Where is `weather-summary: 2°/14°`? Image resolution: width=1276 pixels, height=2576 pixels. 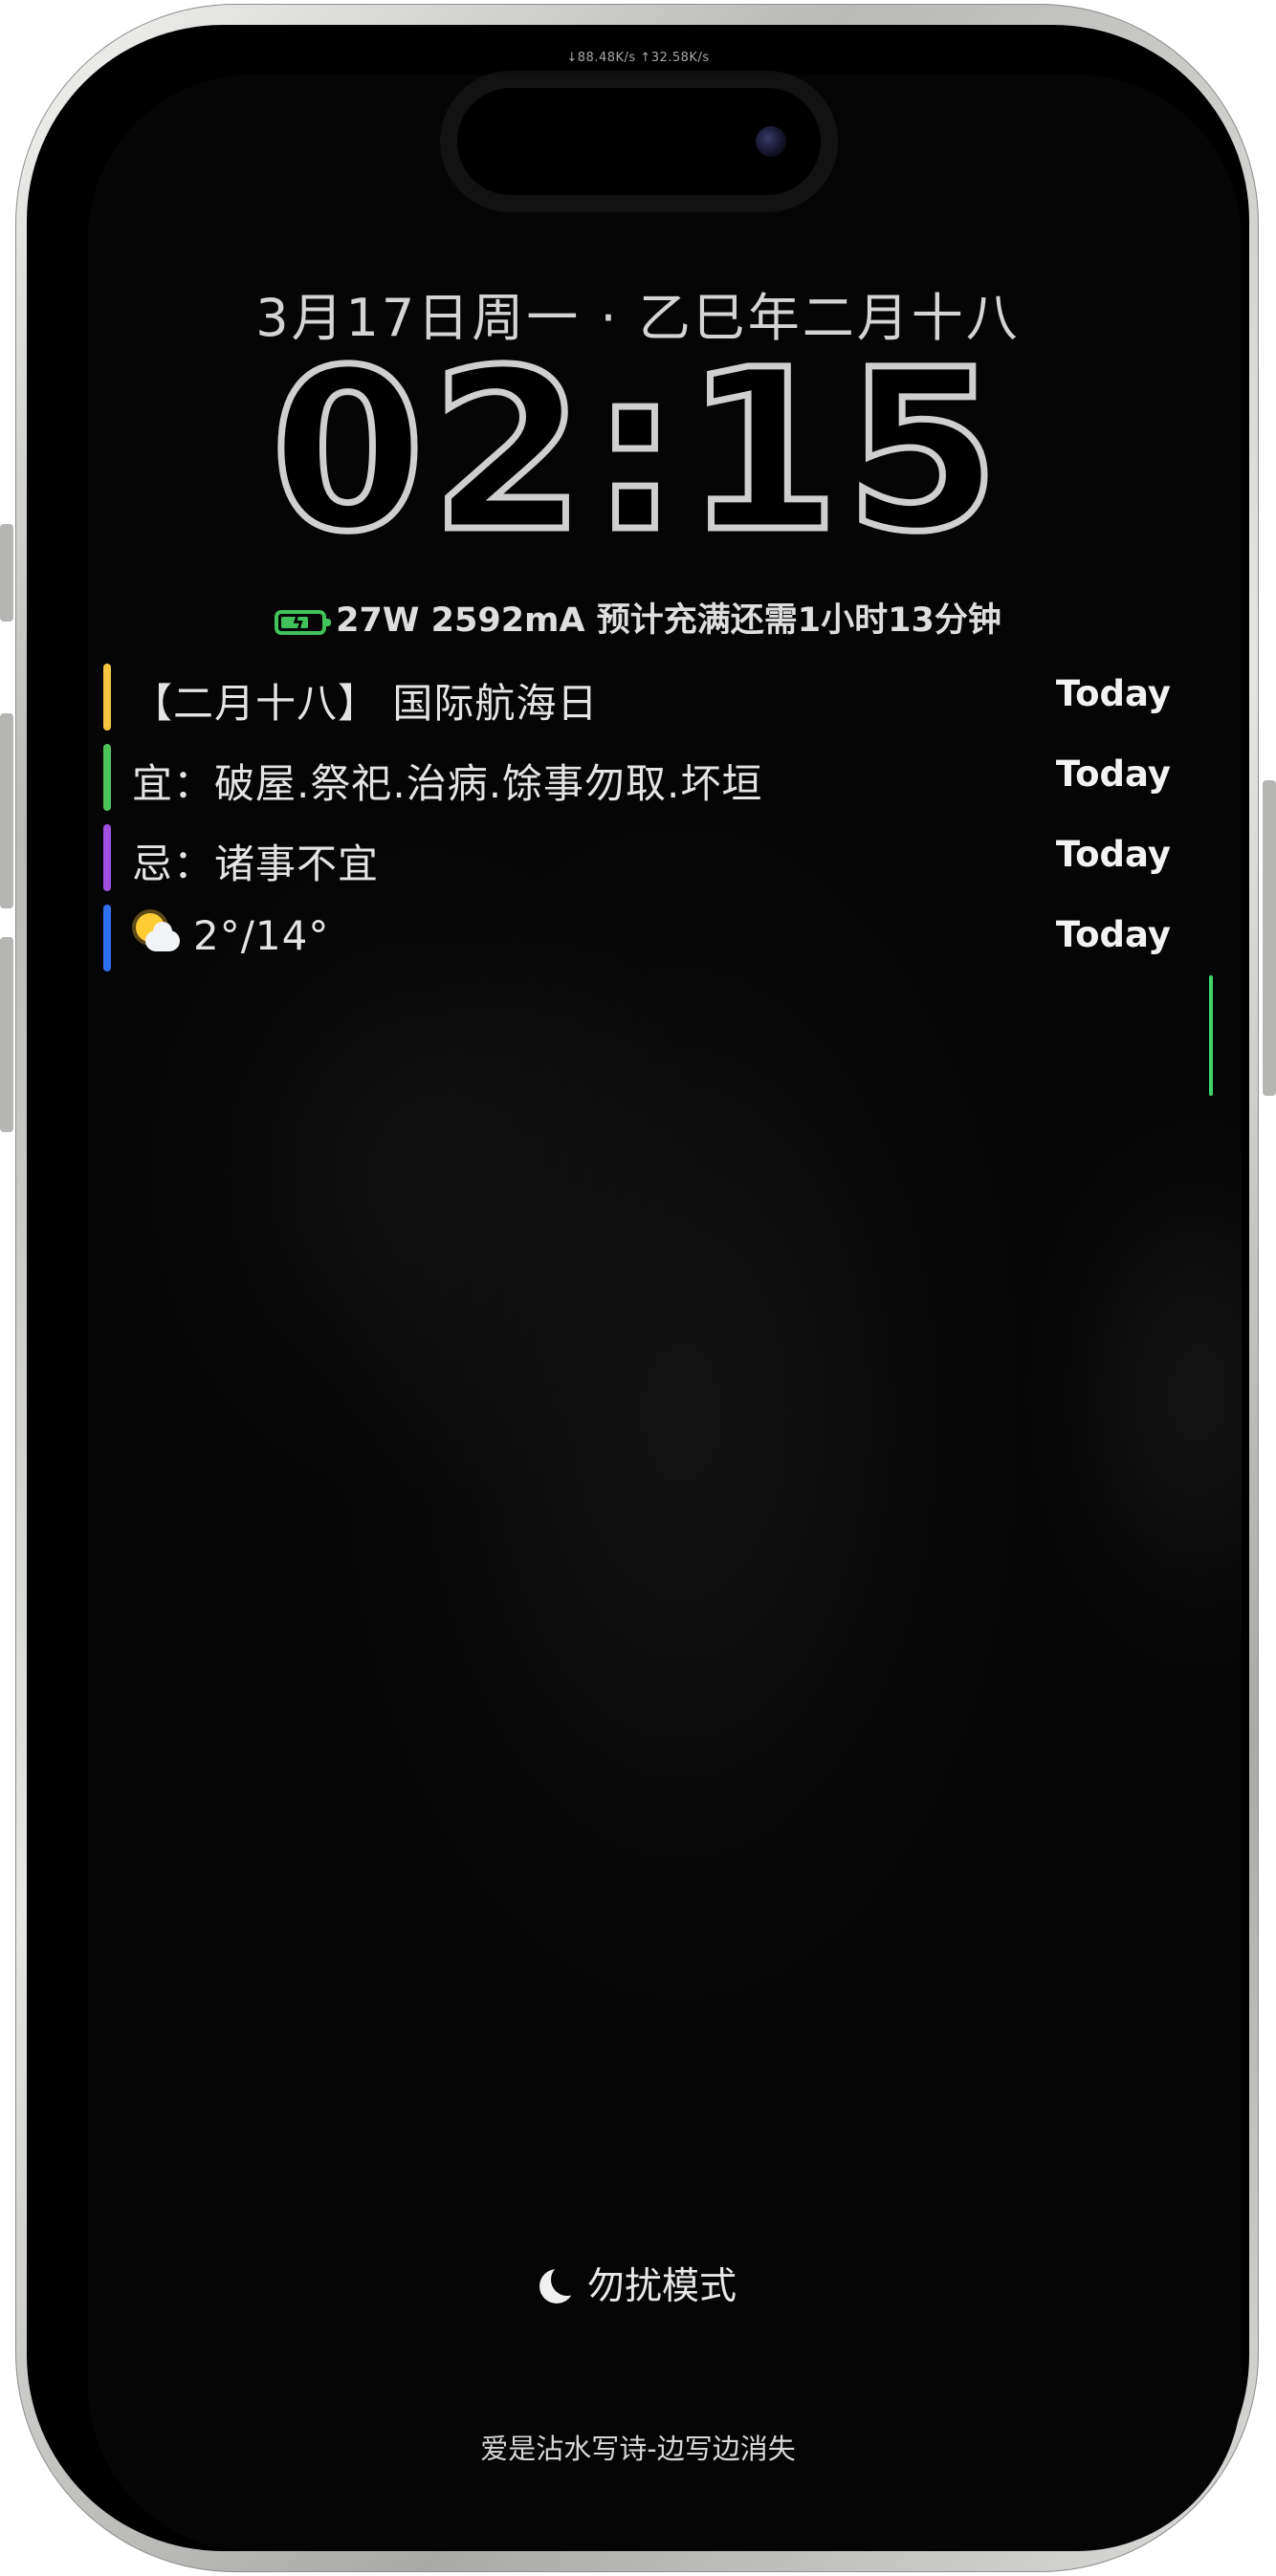
weather-summary: 2°/14° is located at coordinates (230, 935).